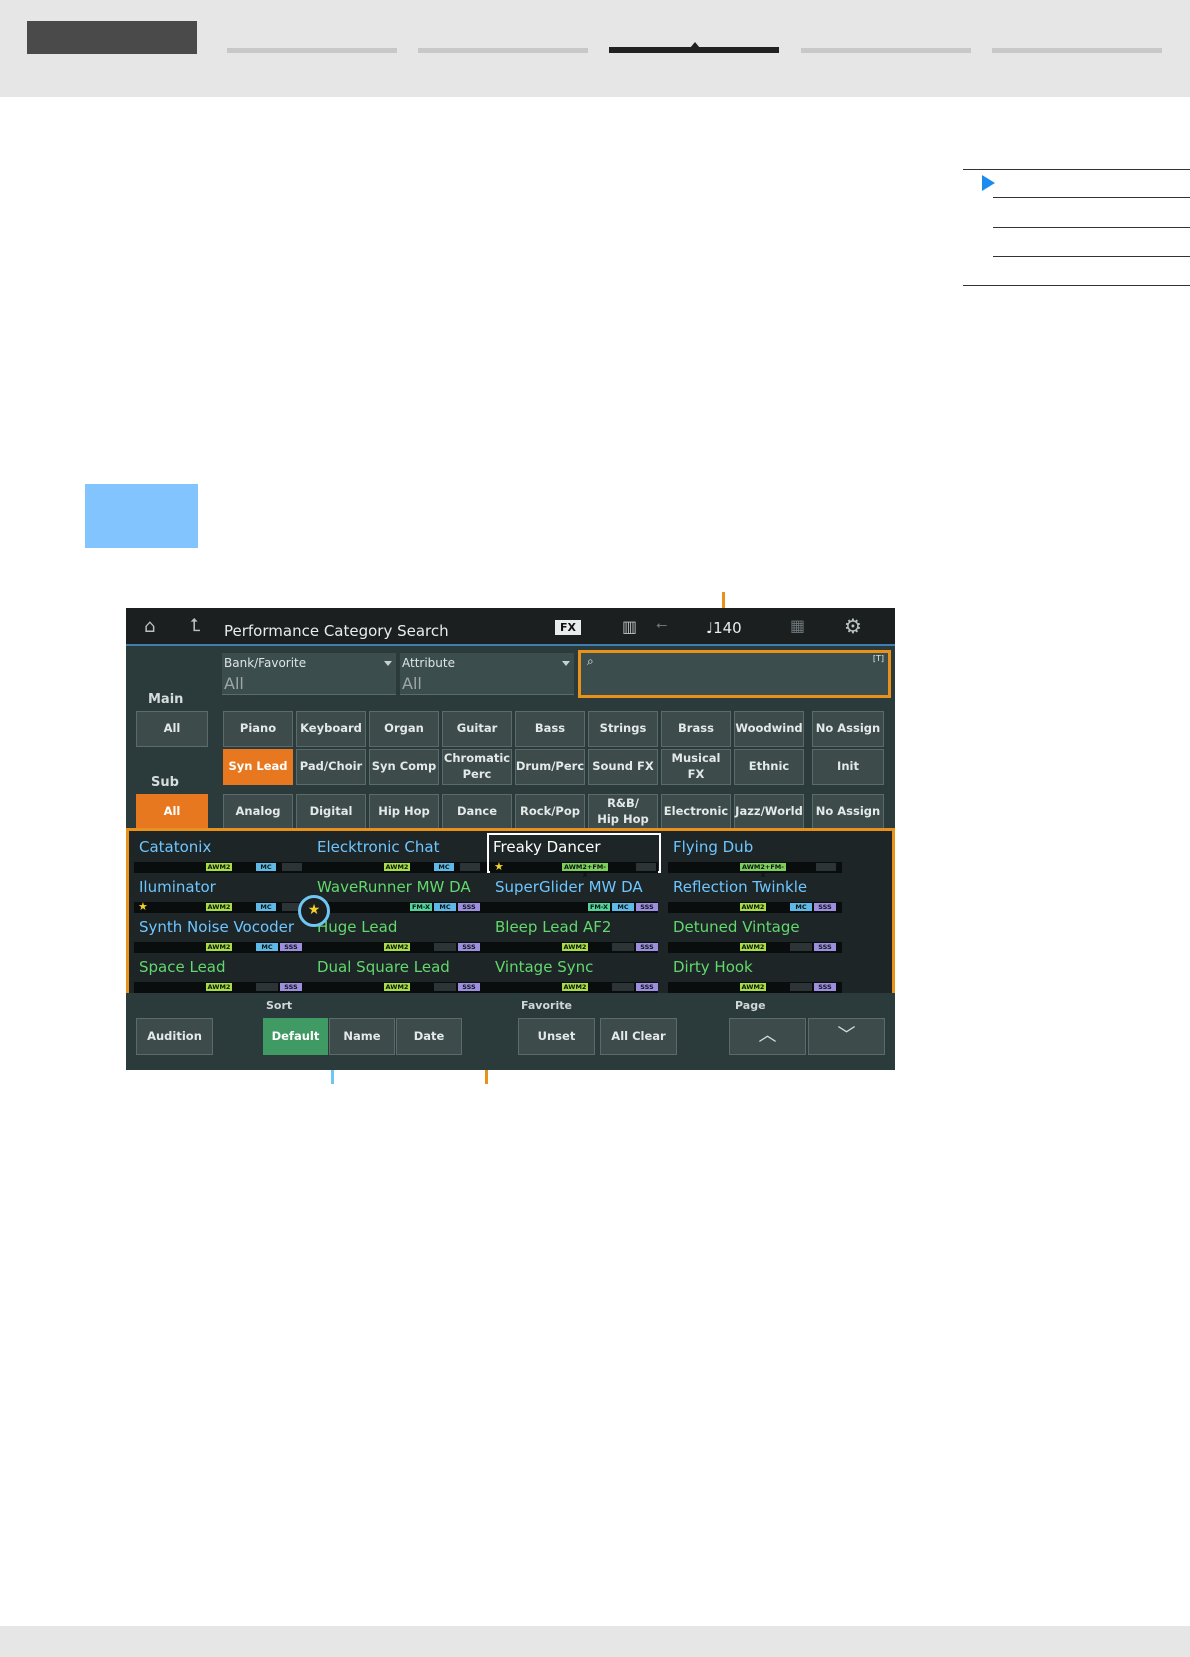  What do you see at coordinates (590, 661) in the screenshot?
I see `search-icon: ⌕` at bounding box center [590, 661].